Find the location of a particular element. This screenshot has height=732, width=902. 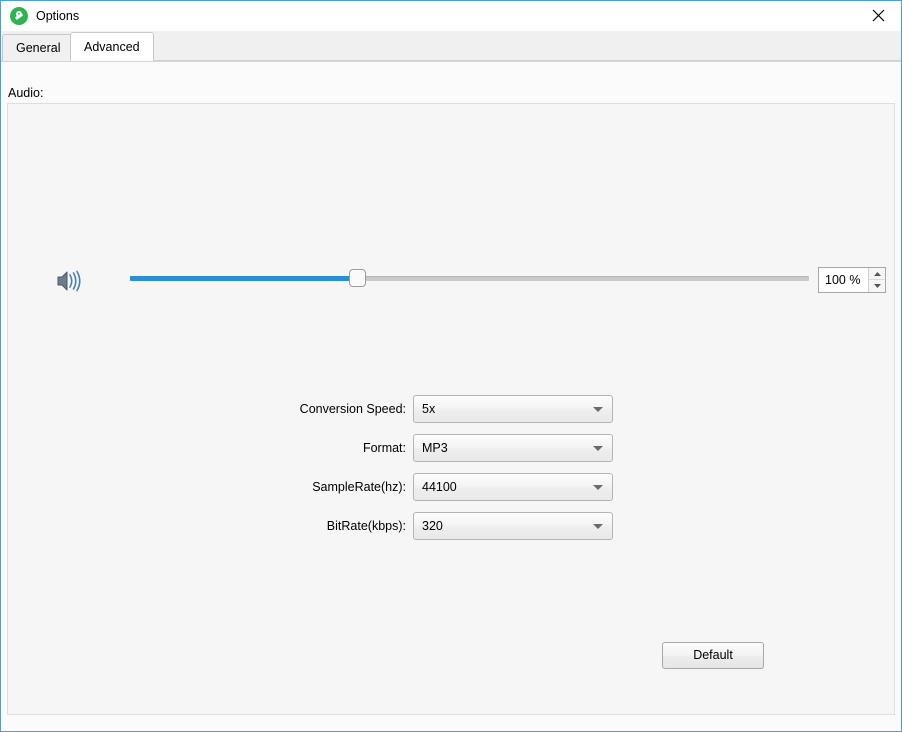

spinner-up-button is located at coordinates (877, 274).